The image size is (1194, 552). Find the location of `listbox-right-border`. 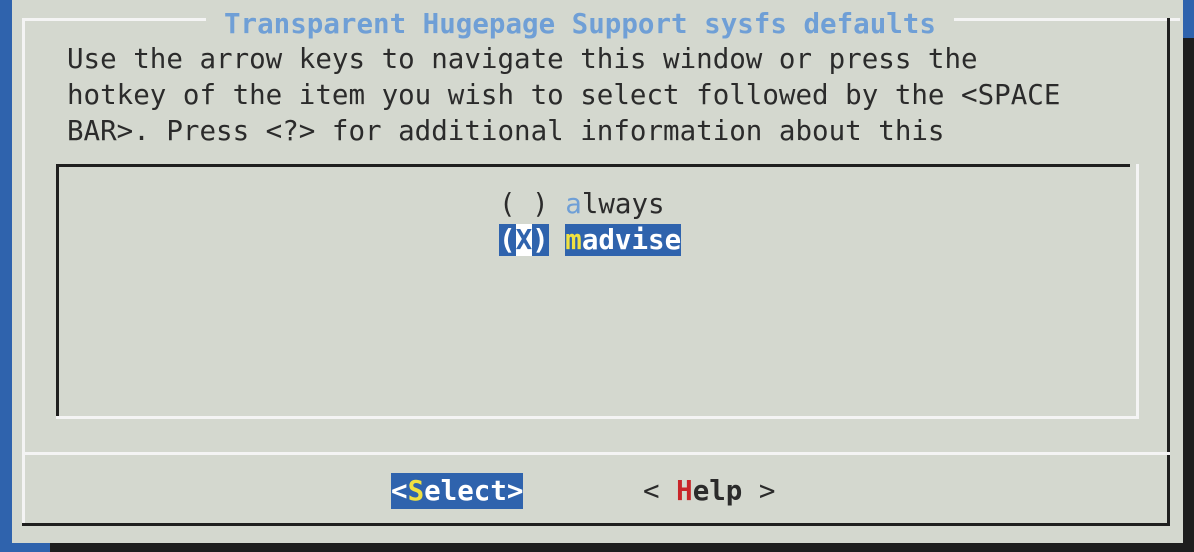

listbox-right-border is located at coordinates (1137, 291).